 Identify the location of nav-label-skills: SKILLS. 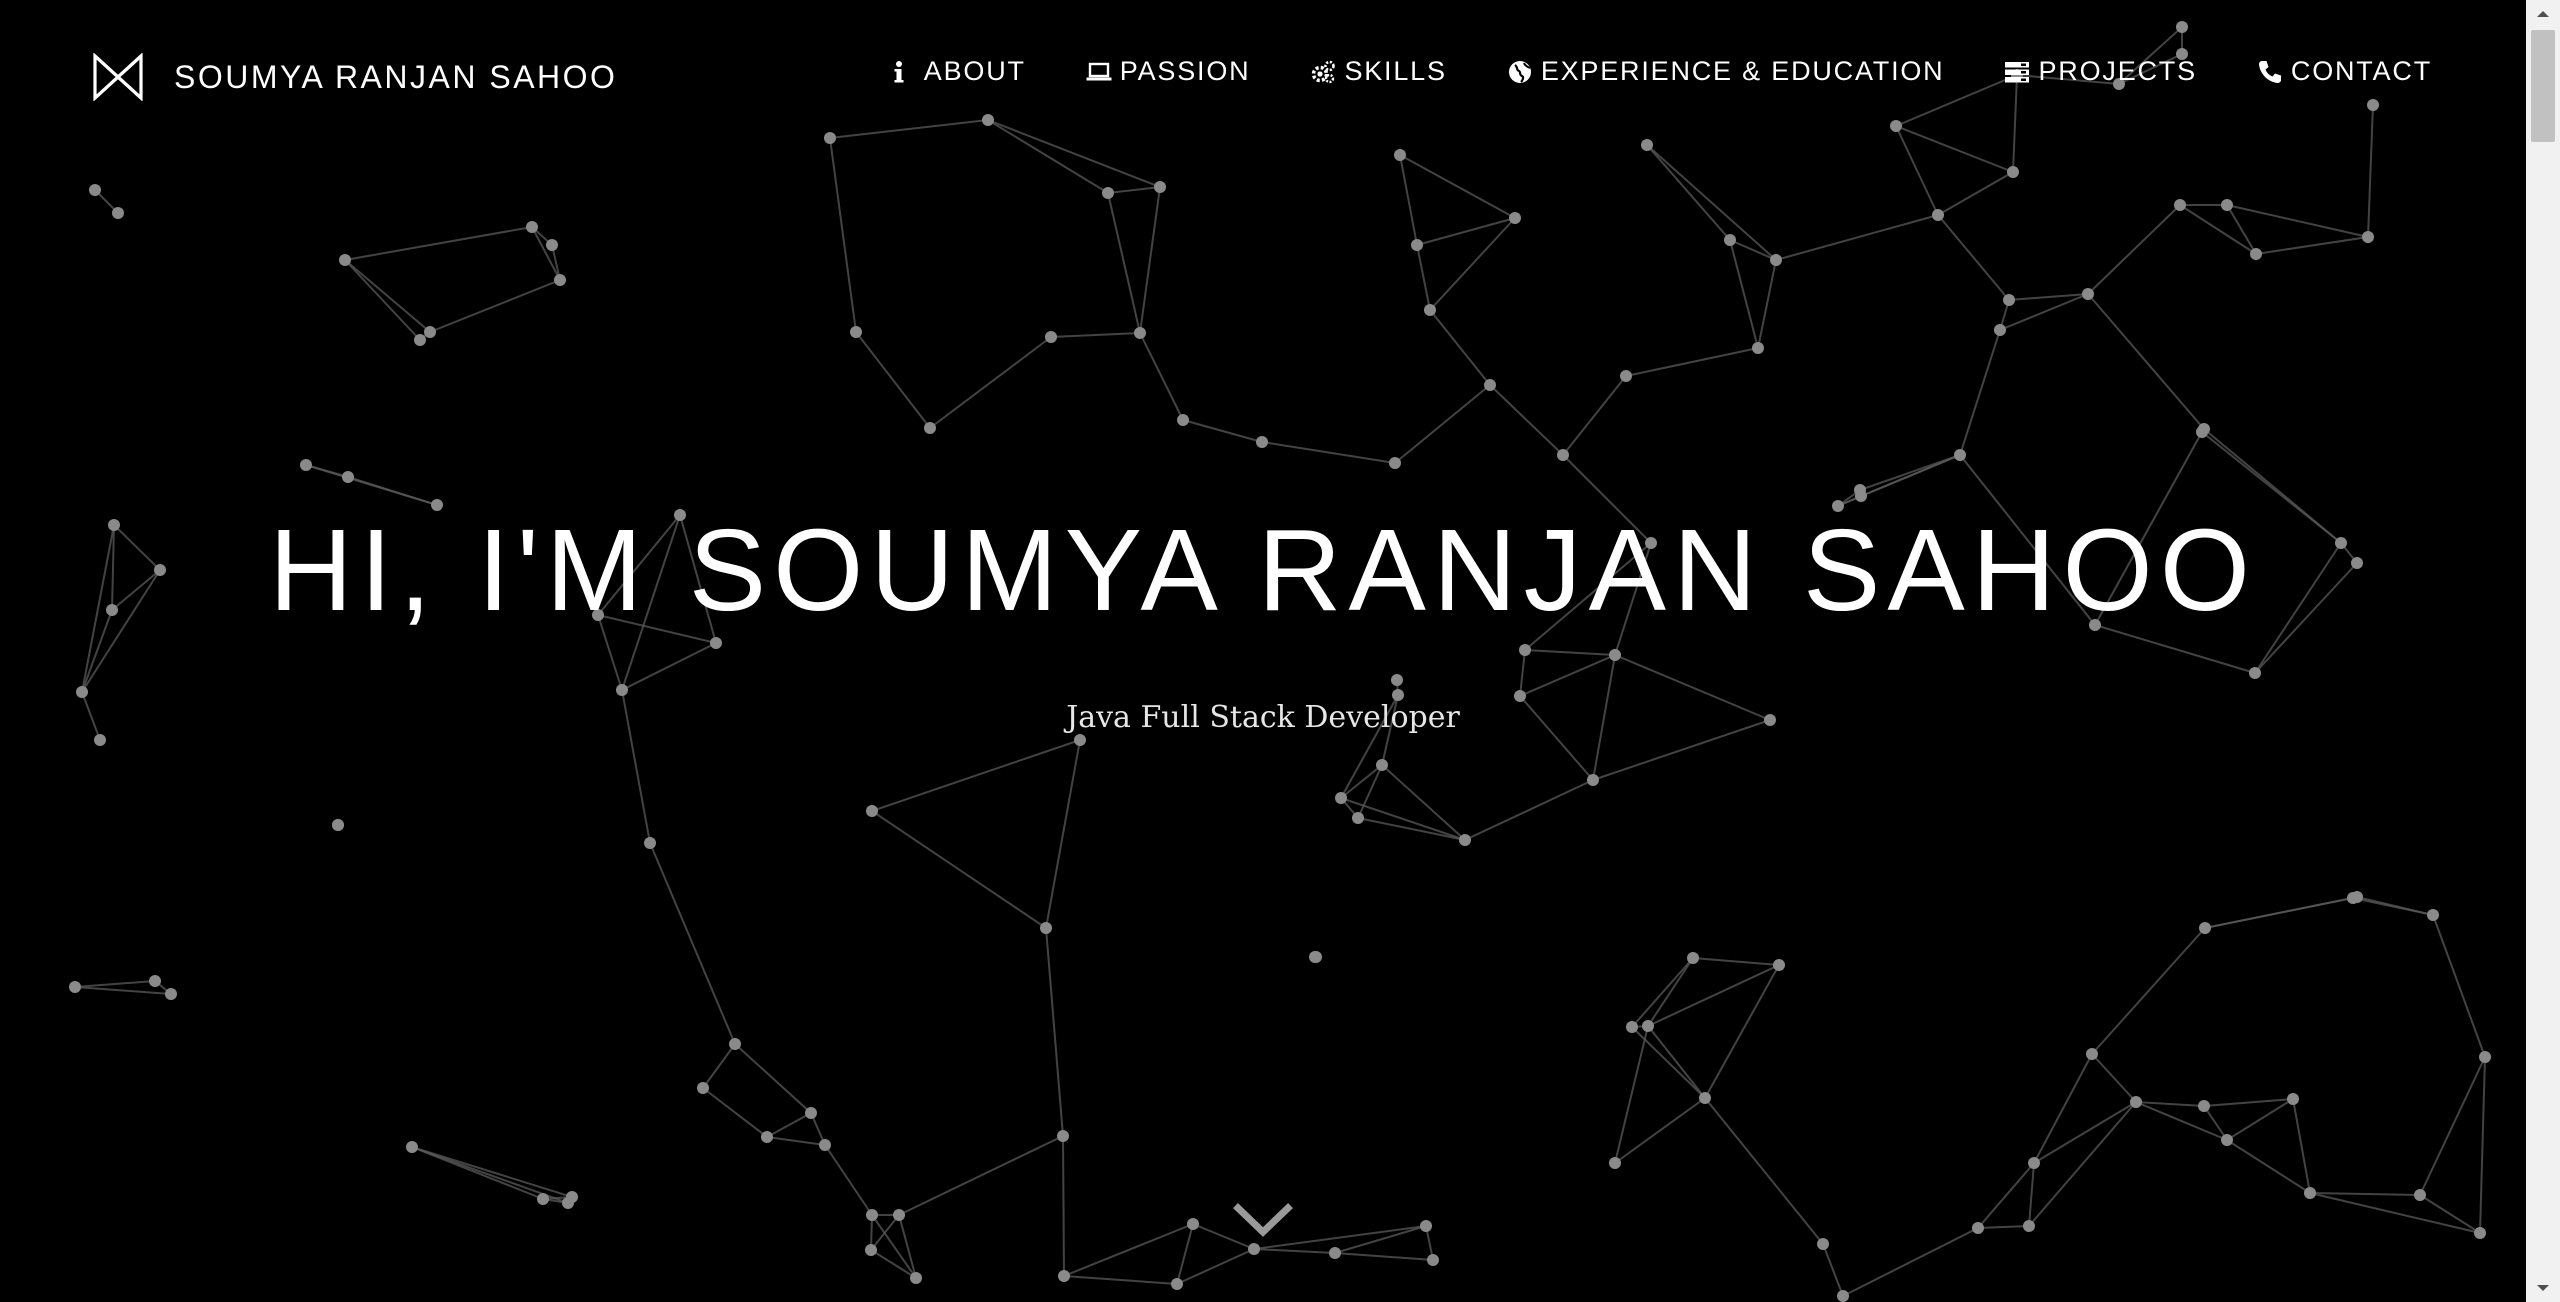
(1395, 71).